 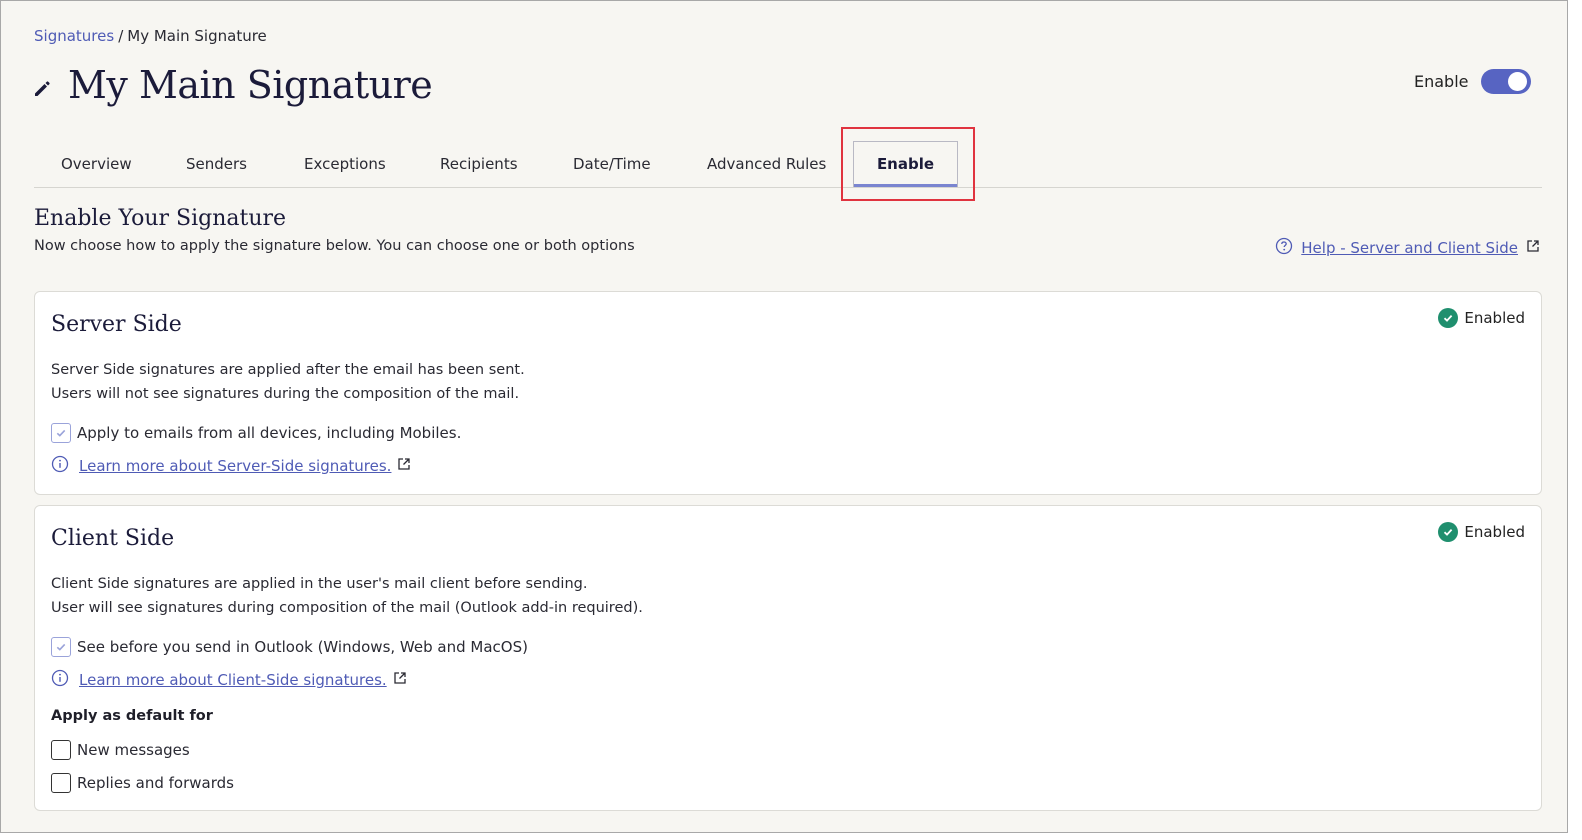 I want to click on highlight-box, so click(x=908, y=164).